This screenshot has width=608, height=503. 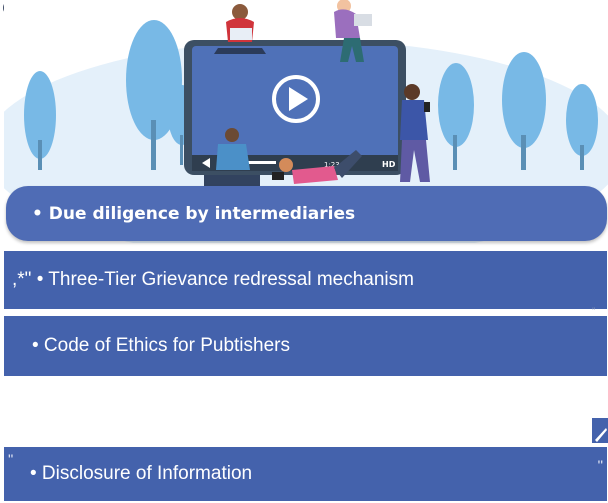 I want to click on quote-mark-right: '', so click(x=600, y=465).